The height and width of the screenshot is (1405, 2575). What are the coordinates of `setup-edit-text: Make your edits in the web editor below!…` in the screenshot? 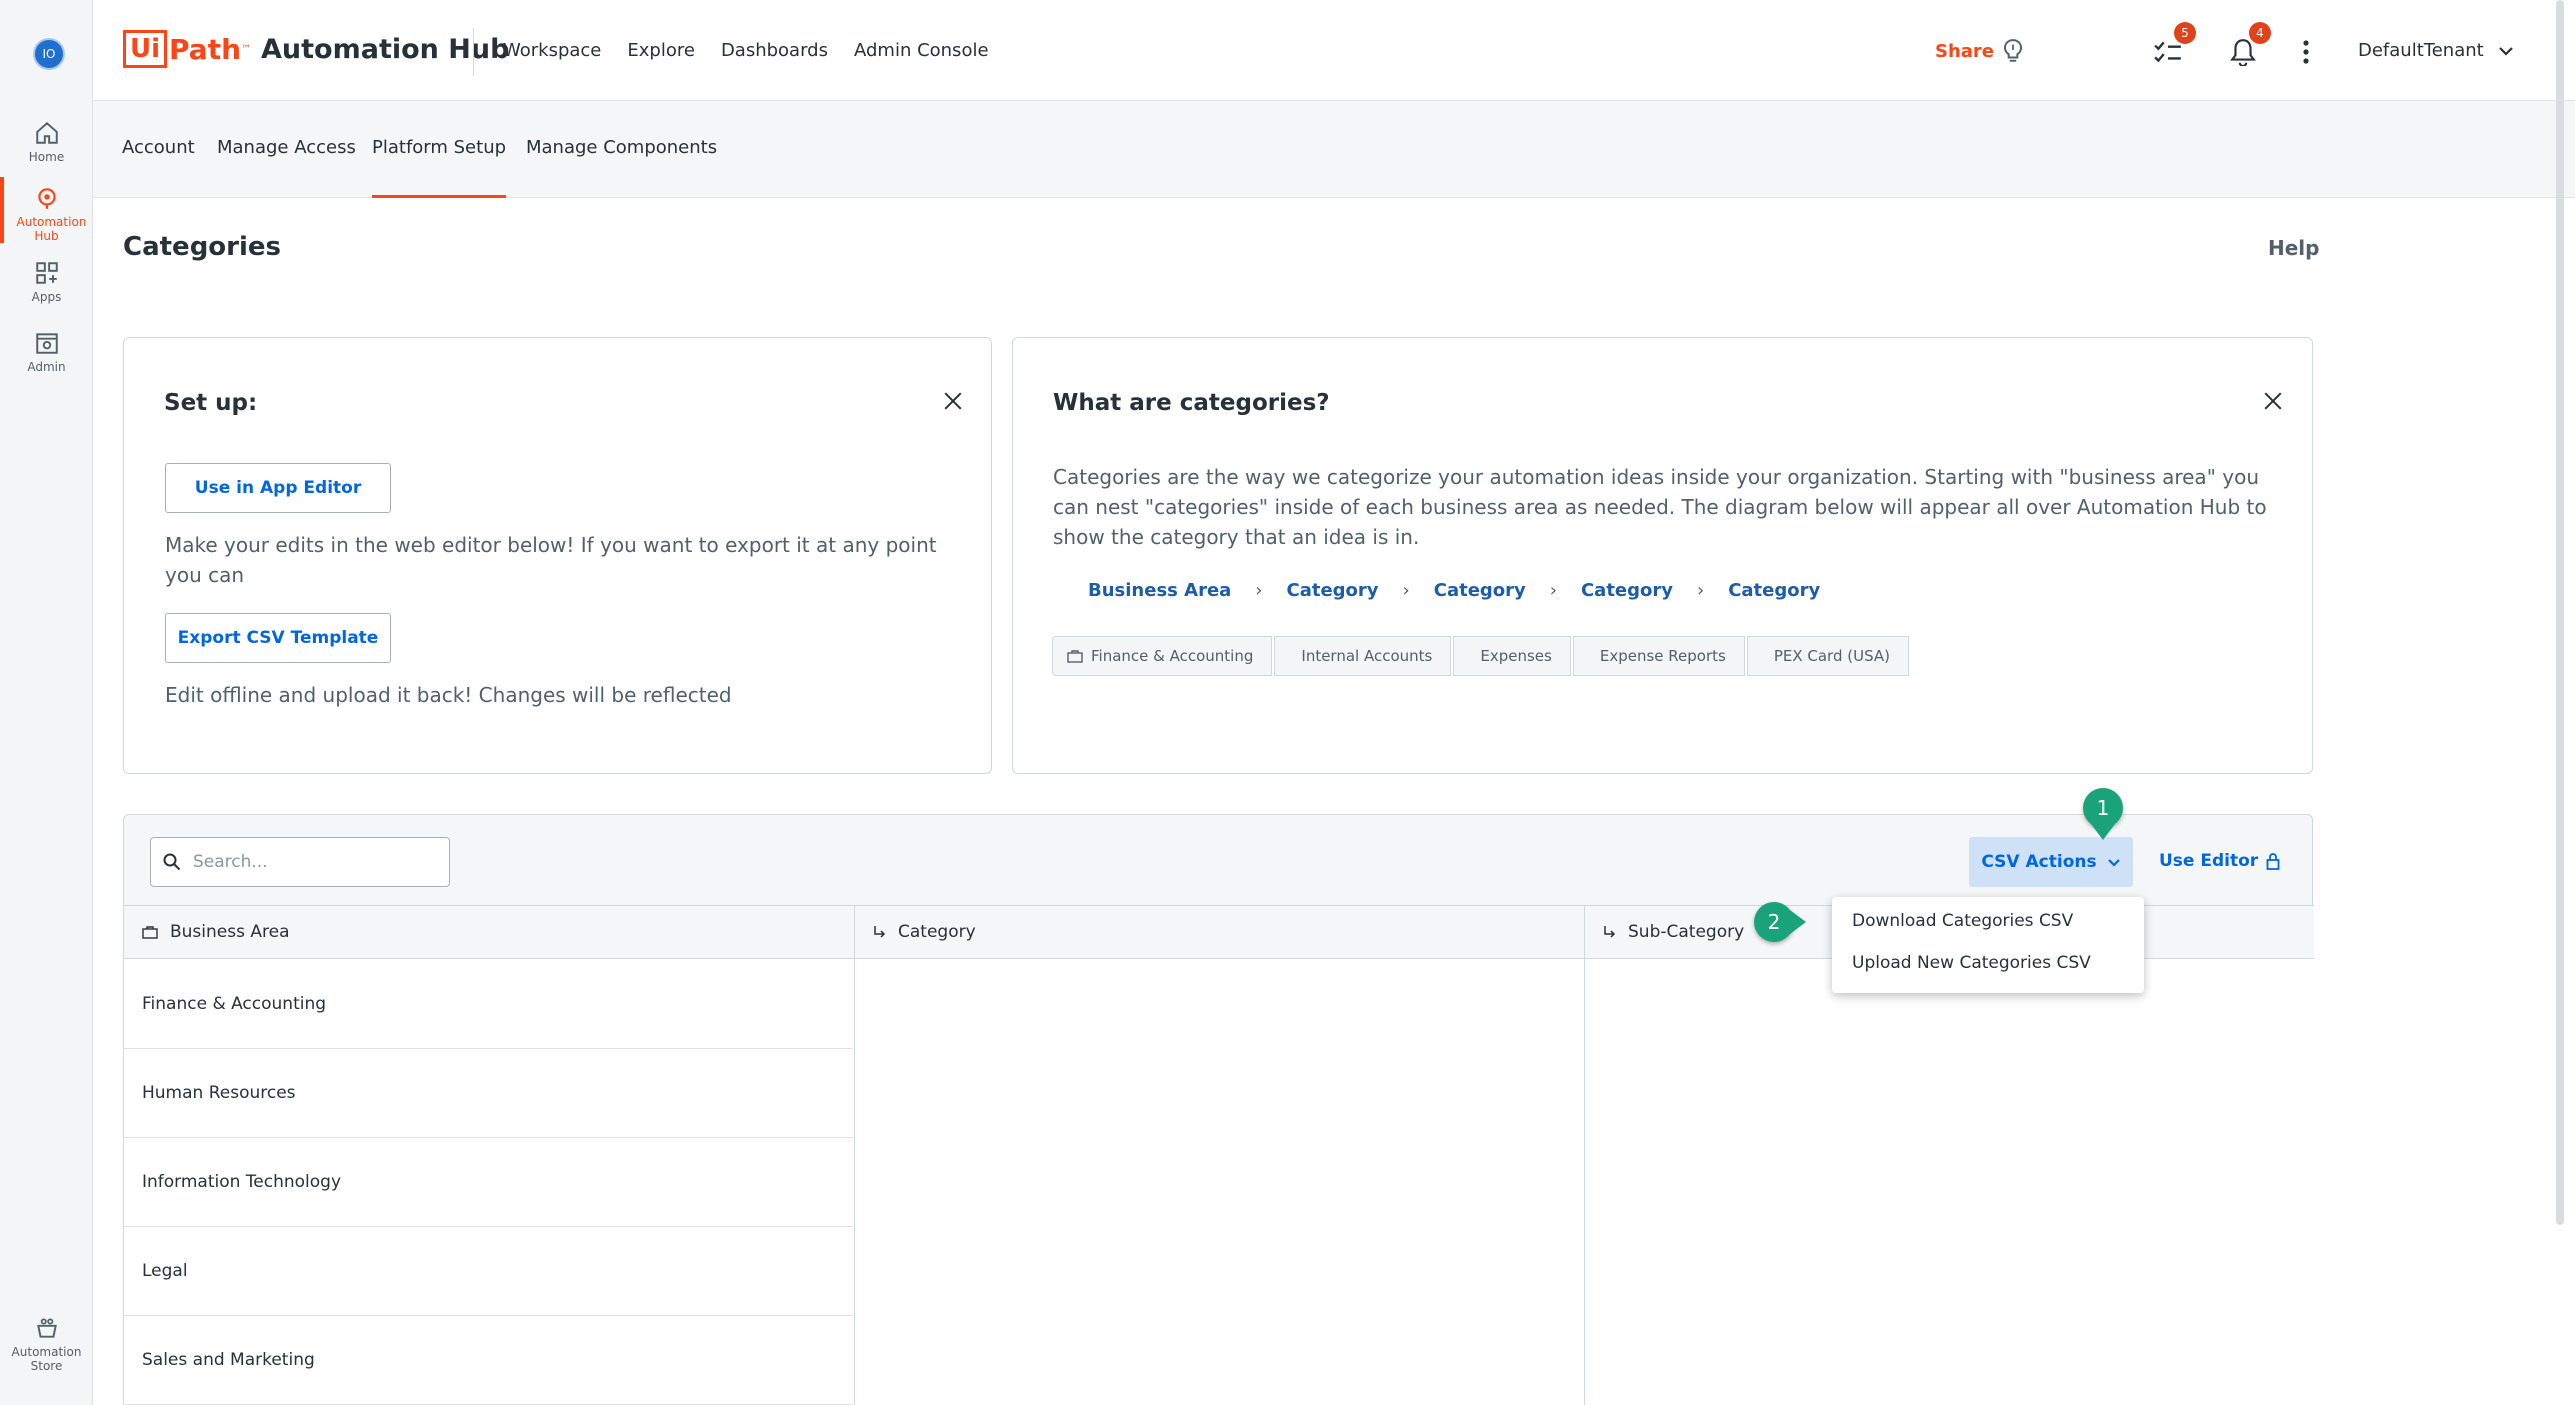 It's located at (551, 560).